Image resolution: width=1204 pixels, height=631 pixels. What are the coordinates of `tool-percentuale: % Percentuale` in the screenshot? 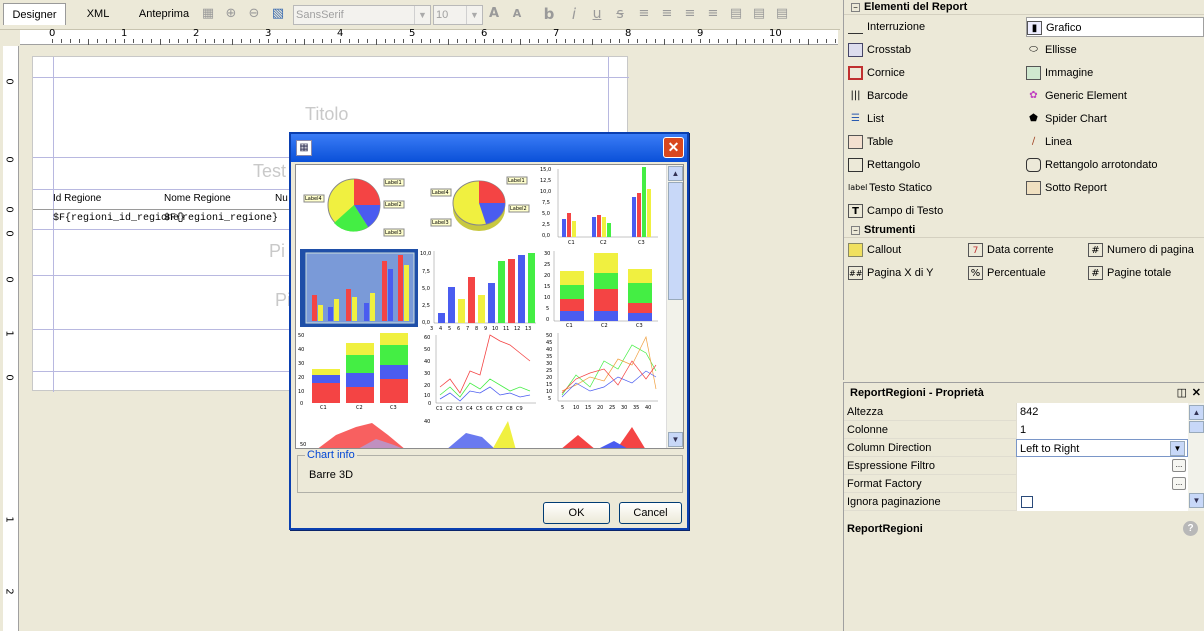 It's located at (1025, 273).